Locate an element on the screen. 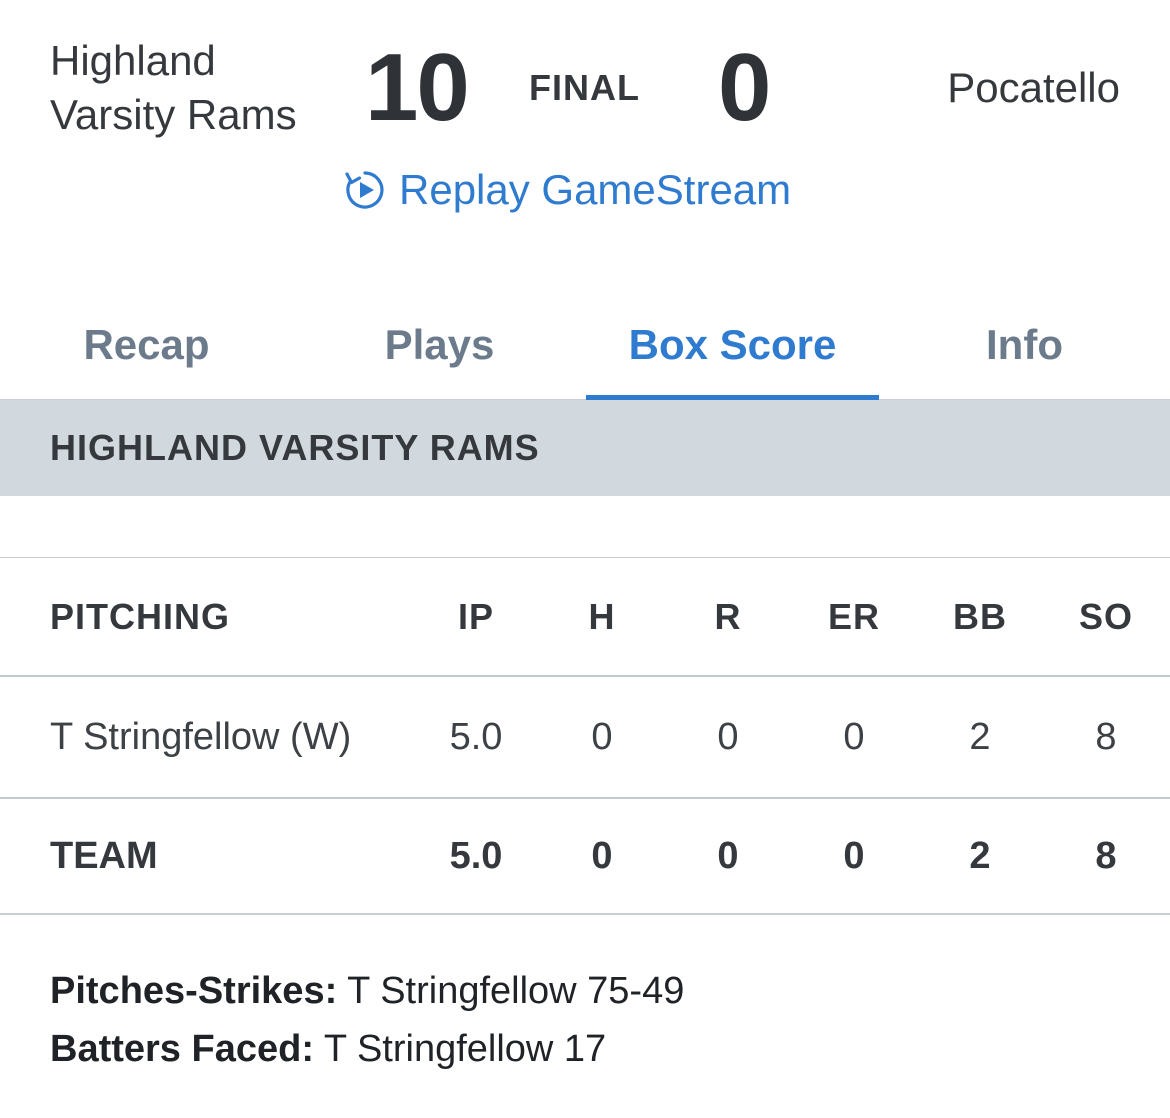 This screenshot has height=1118, width=1170. note-label: Batters Faced: is located at coordinates (182, 1049).